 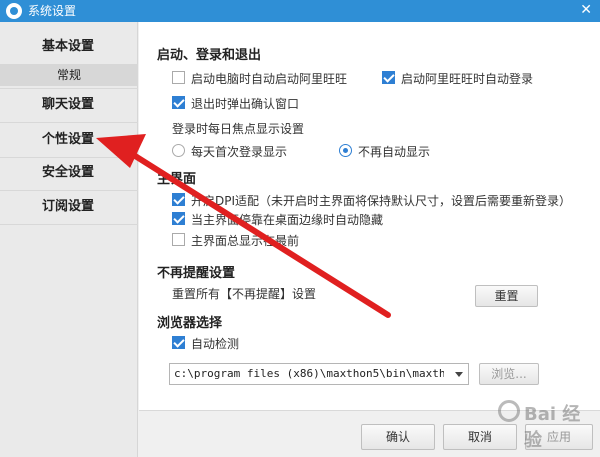 I want to click on title-bar: 系统设置 ✕, so click(x=300, y=11).